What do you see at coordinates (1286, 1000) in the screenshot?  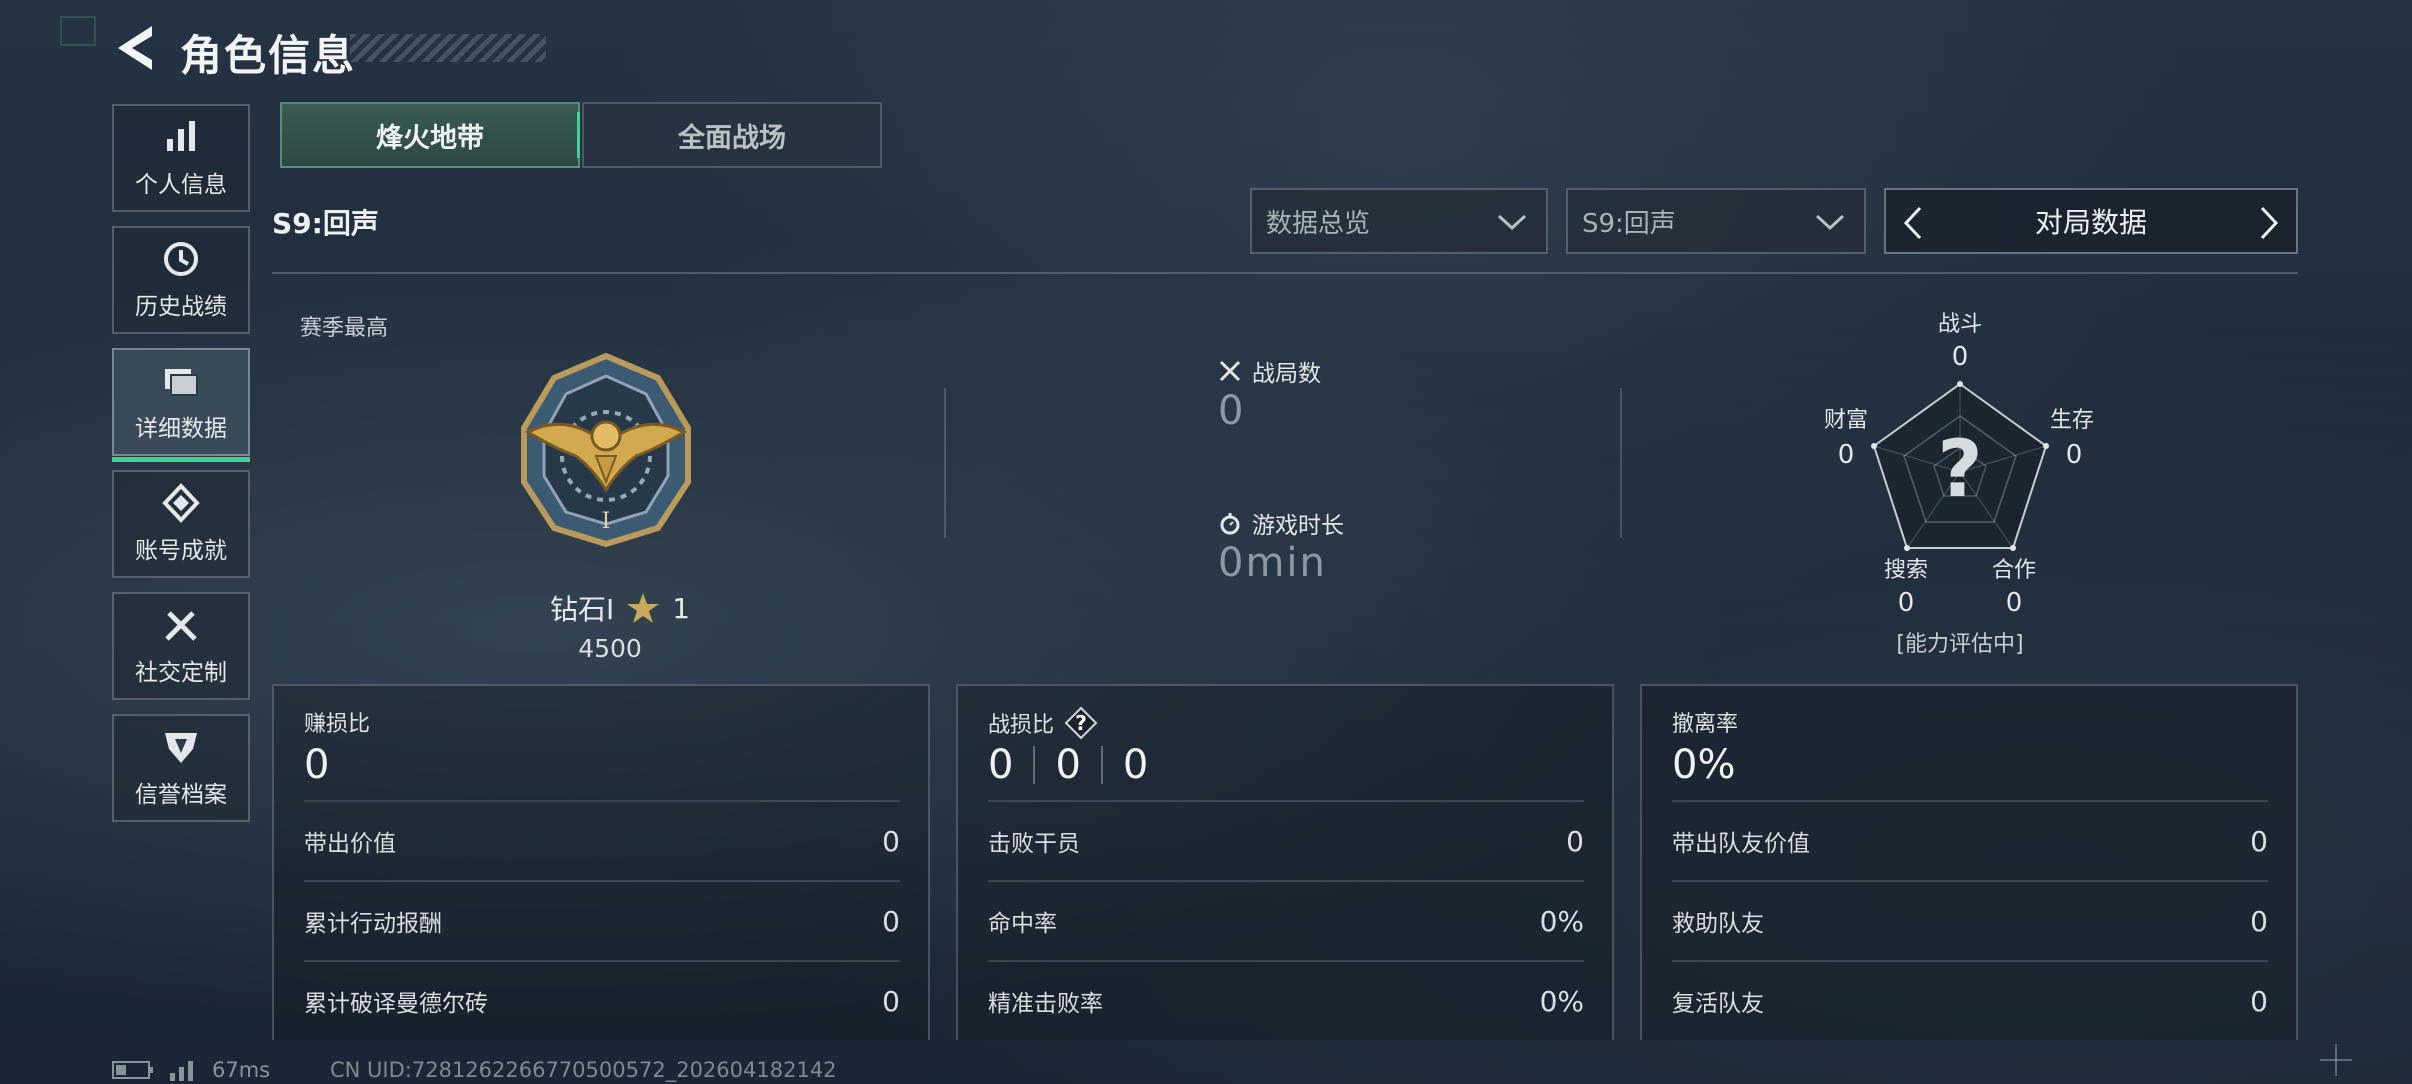 I see `list-item: 精准击败率 0%` at bounding box center [1286, 1000].